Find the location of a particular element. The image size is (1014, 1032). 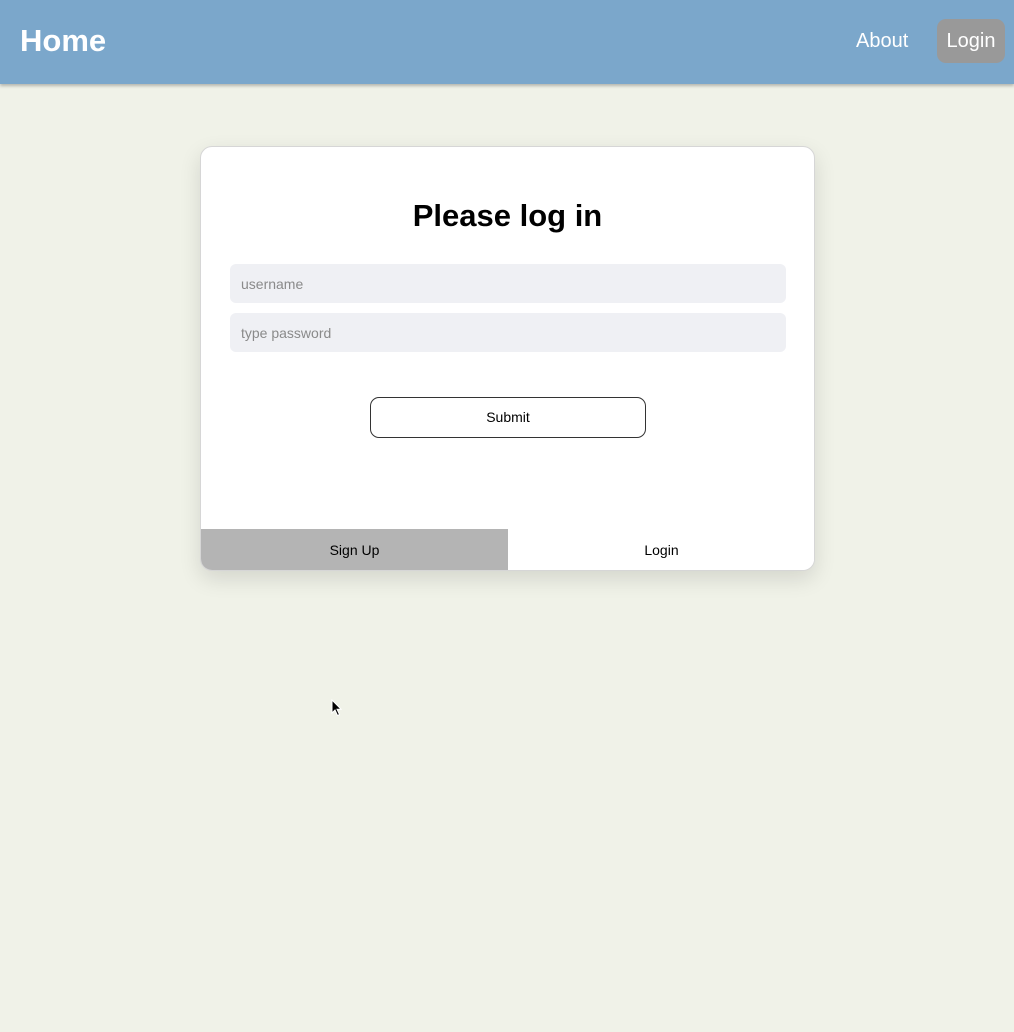

tab-login: Login is located at coordinates (661, 549).